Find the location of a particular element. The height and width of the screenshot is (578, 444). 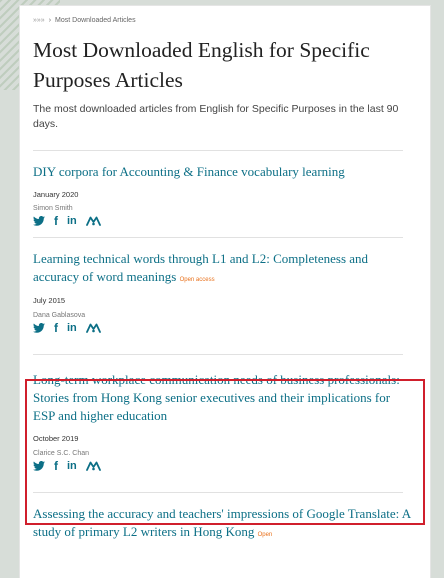

article-date: July 2015 is located at coordinates (49, 300).